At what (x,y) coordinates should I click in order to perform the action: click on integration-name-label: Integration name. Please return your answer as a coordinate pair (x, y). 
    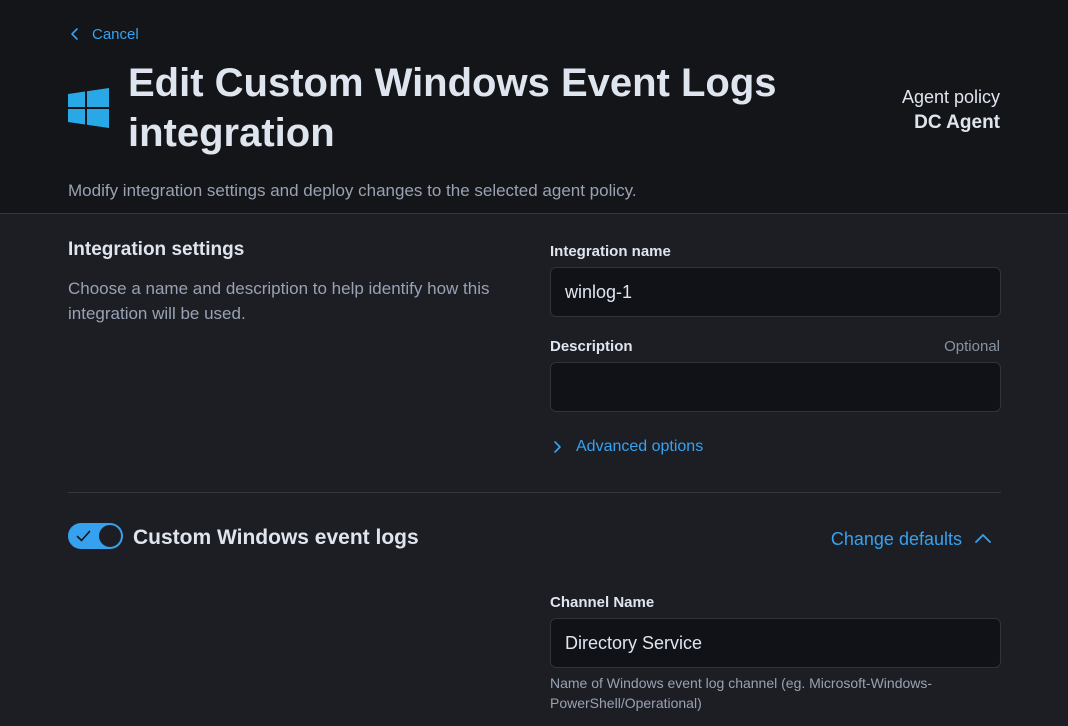
    Looking at the image, I should click on (610, 251).